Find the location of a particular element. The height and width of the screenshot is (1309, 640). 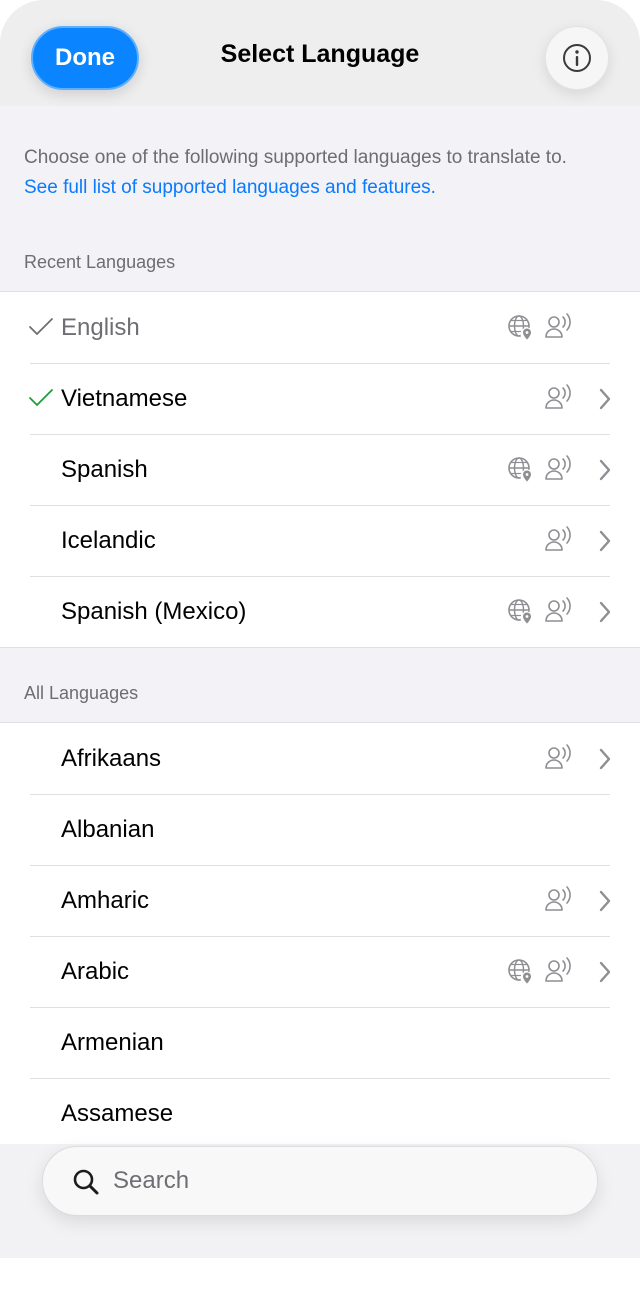

recent-languages-header: Recent Languages is located at coordinates (100, 262).